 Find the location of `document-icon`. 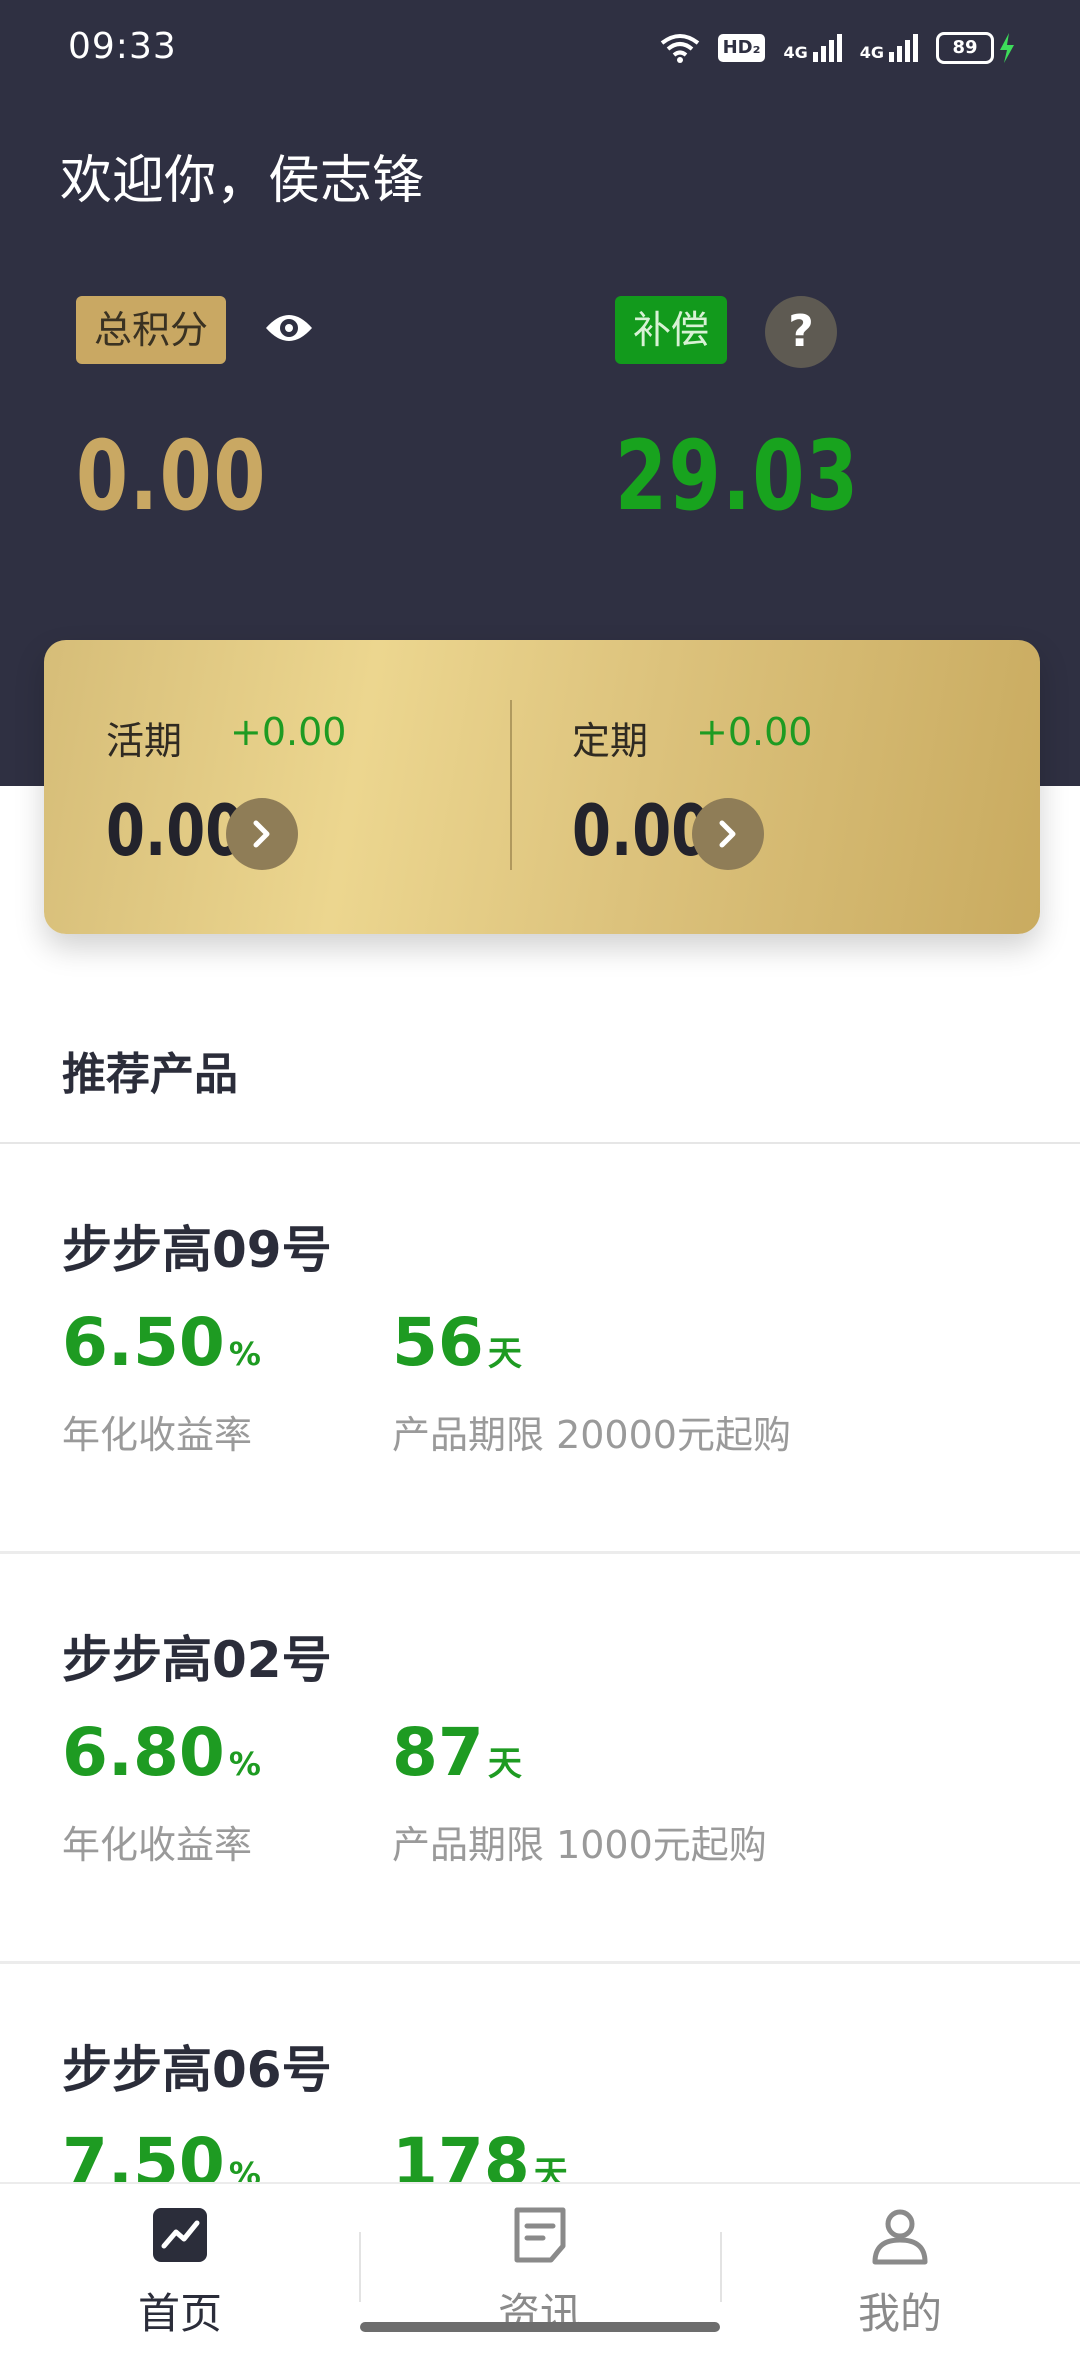

document-icon is located at coordinates (540, 2235).